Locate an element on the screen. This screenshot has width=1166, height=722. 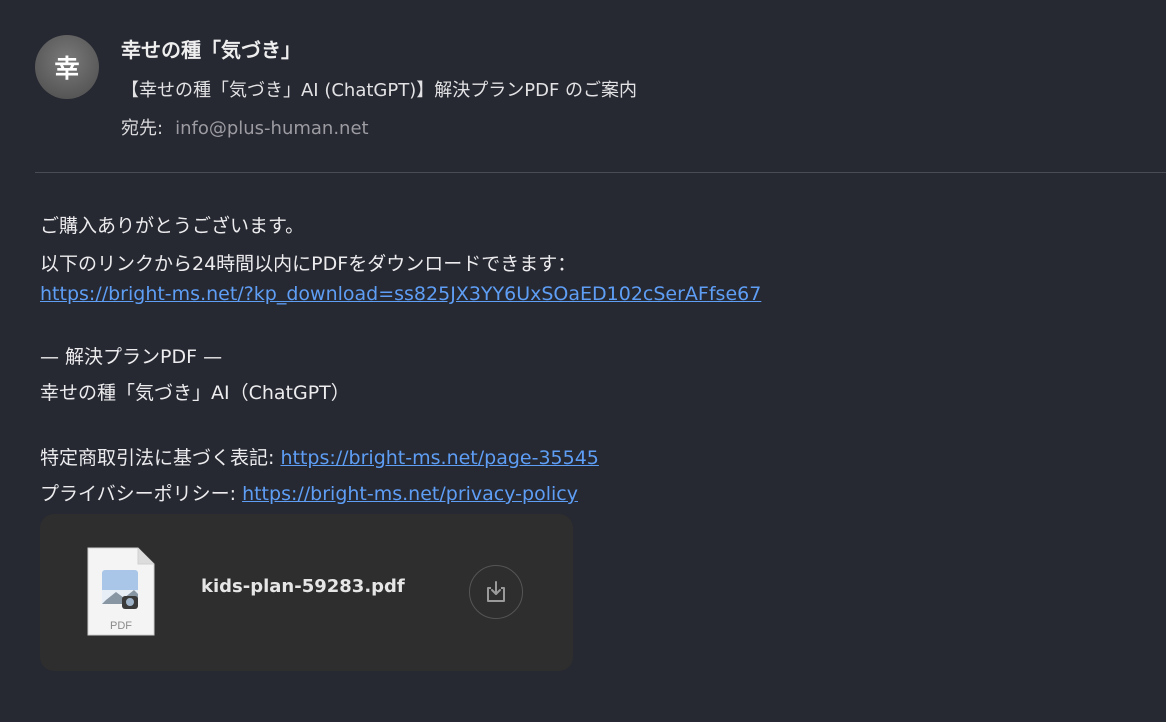
download-icon is located at coordinates (496, 591).